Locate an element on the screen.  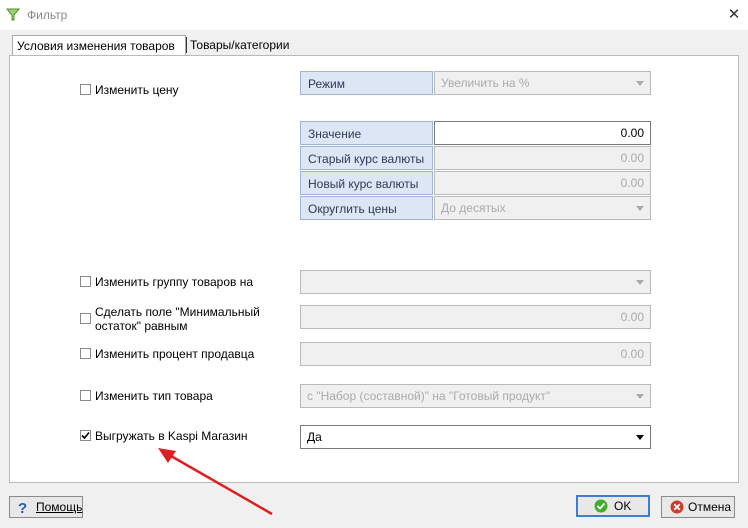
ok-check-icon is located at coordinates (601, 506).